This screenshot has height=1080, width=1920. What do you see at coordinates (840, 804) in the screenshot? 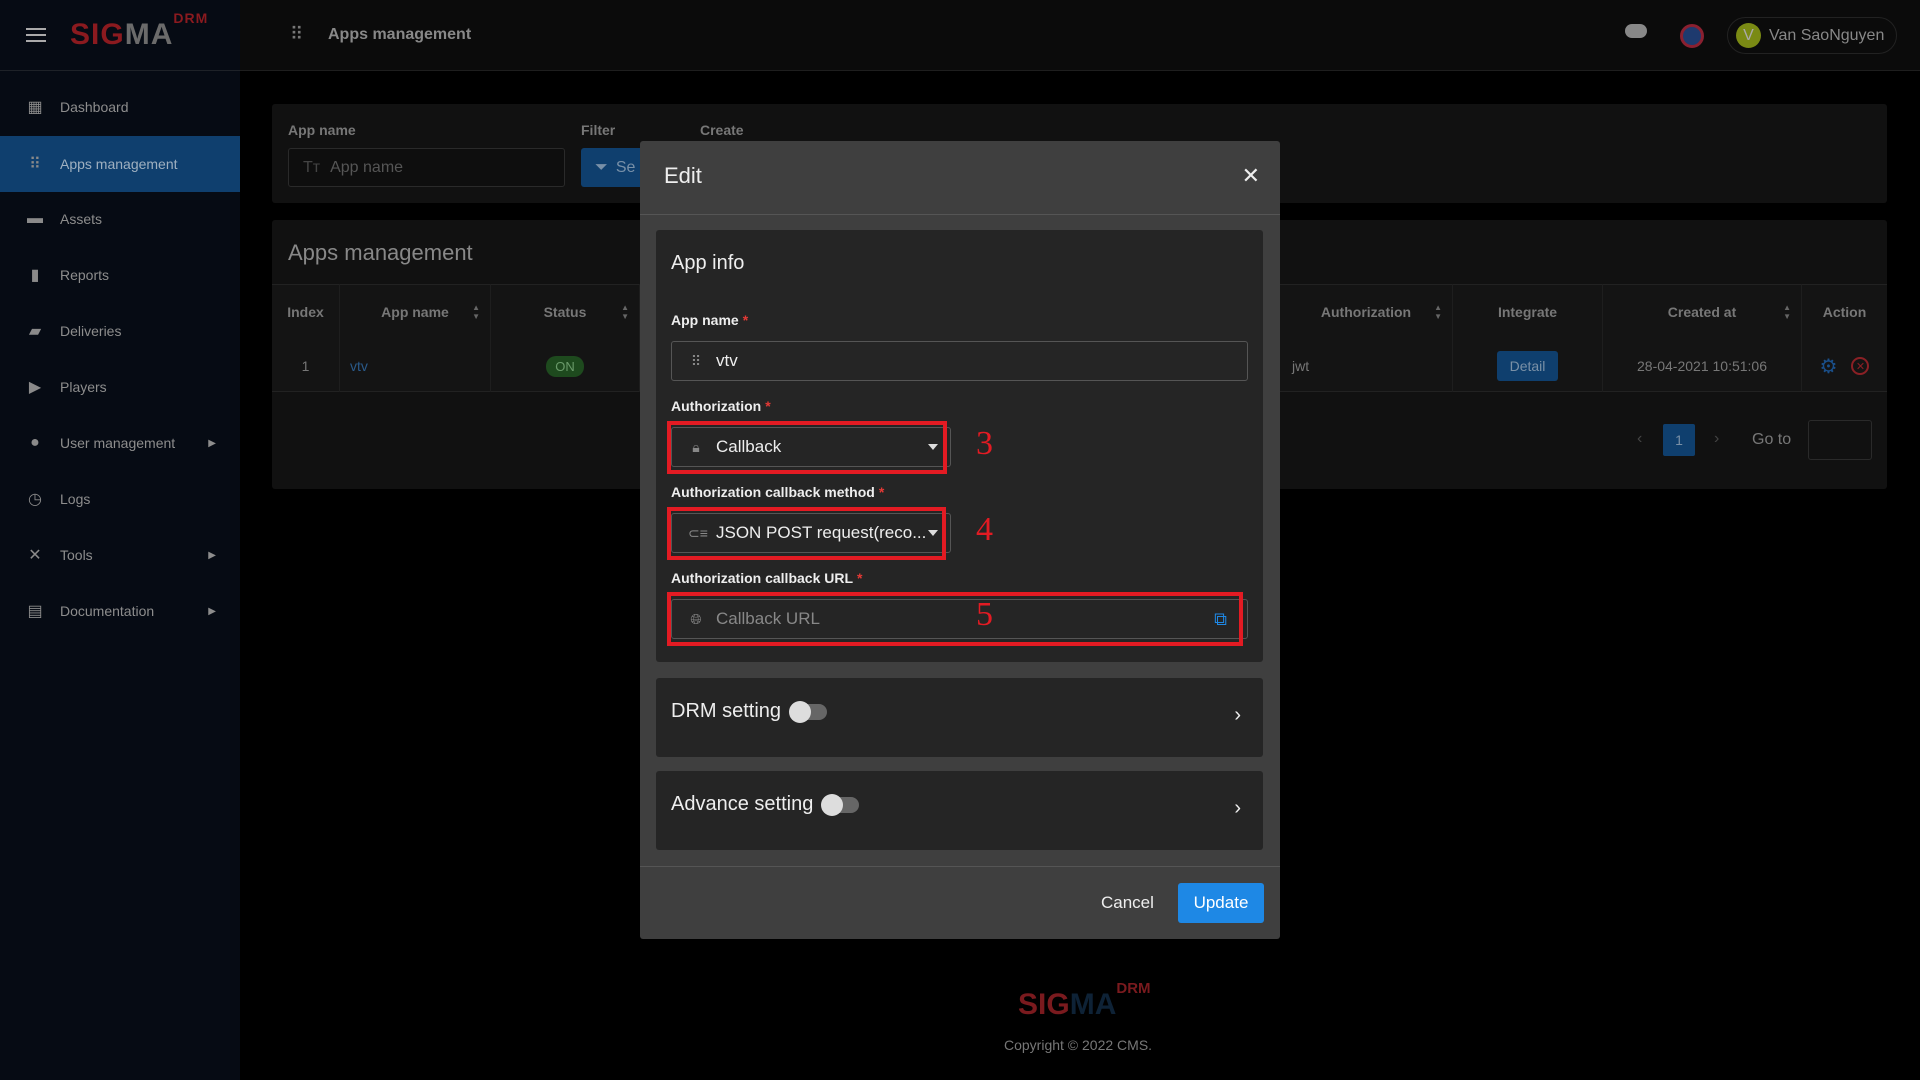
I see `advance-setting-toggle` at bounding box center [840, 804].